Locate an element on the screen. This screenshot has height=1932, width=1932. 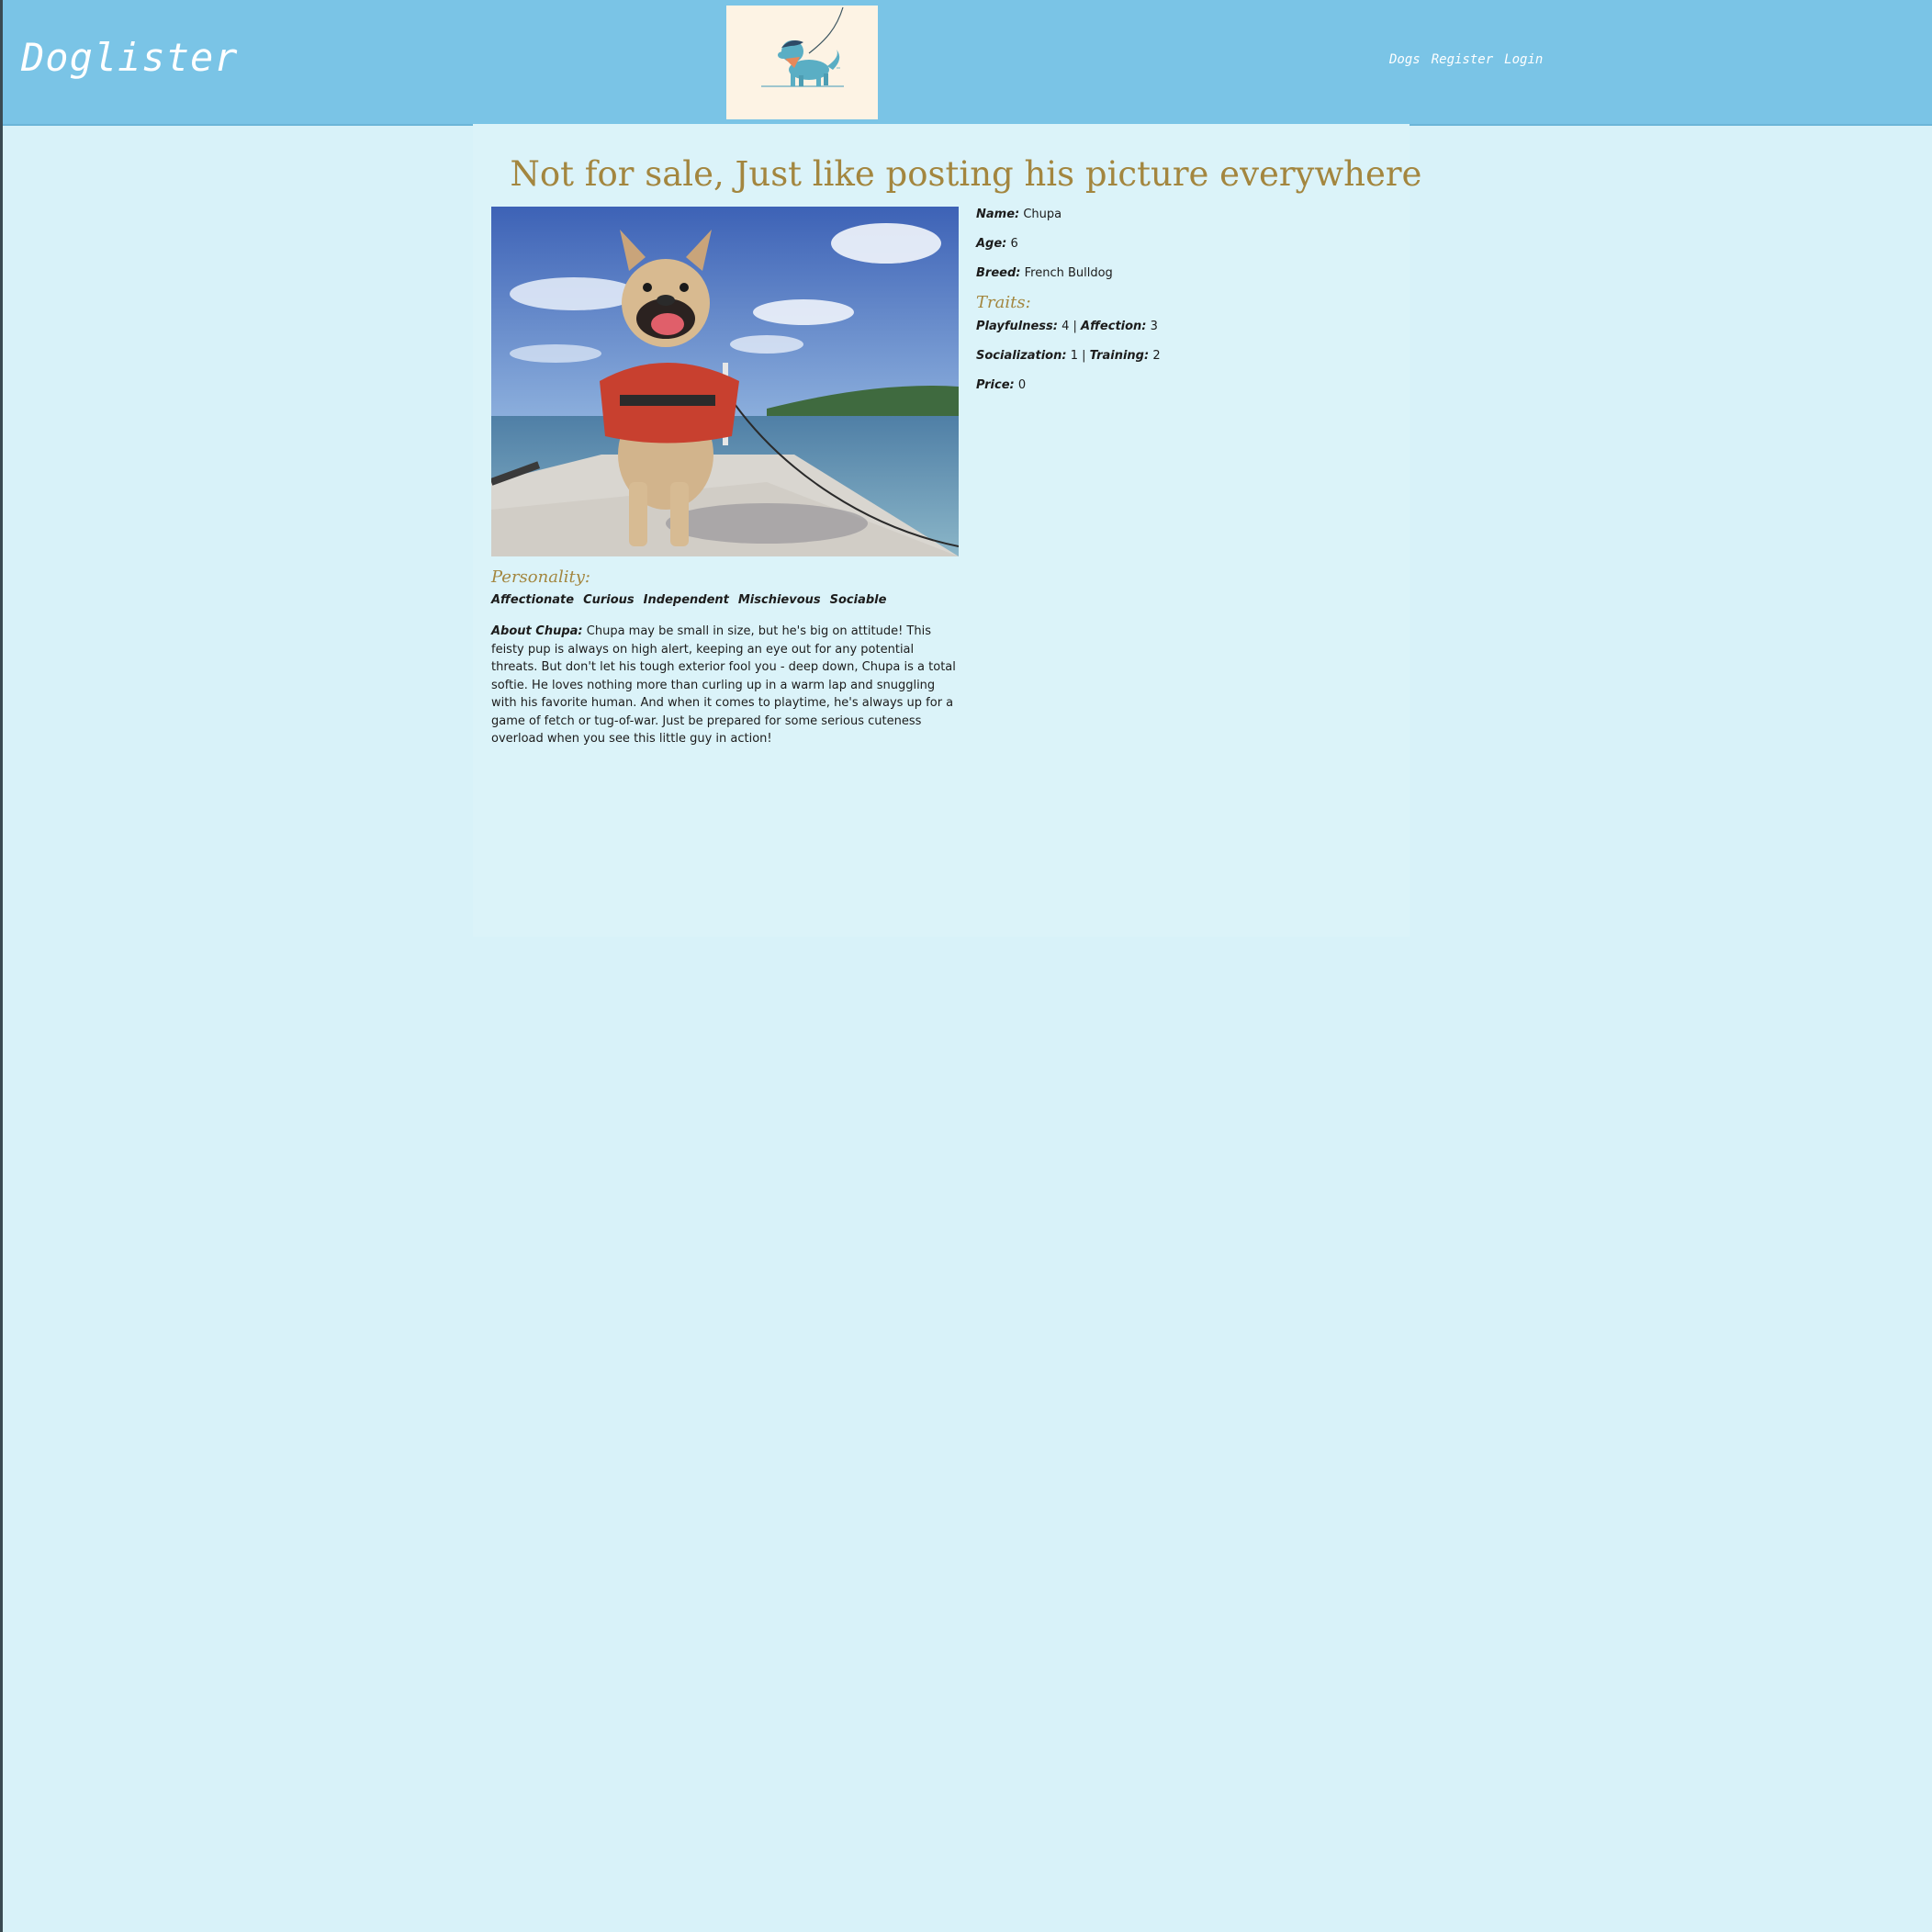
dog-name-row: Name: Chupa is located at coordinates (1018, 214).